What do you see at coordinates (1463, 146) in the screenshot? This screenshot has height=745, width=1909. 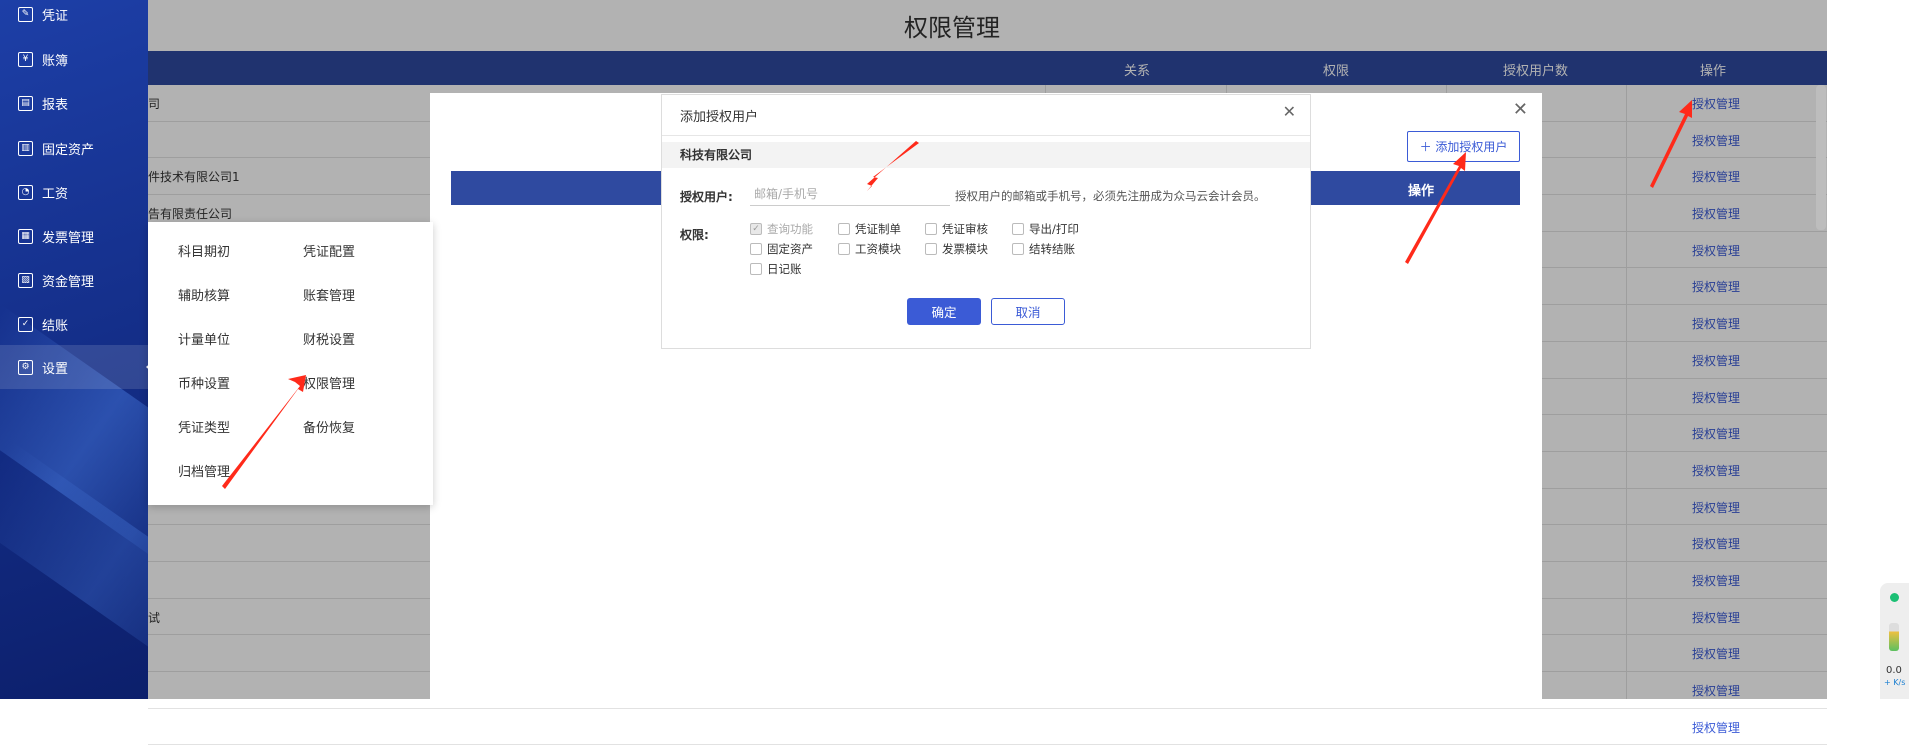 I see `add-authorized-user-button: ＋ 添加授权用户` at bounding box center [1463, 146].